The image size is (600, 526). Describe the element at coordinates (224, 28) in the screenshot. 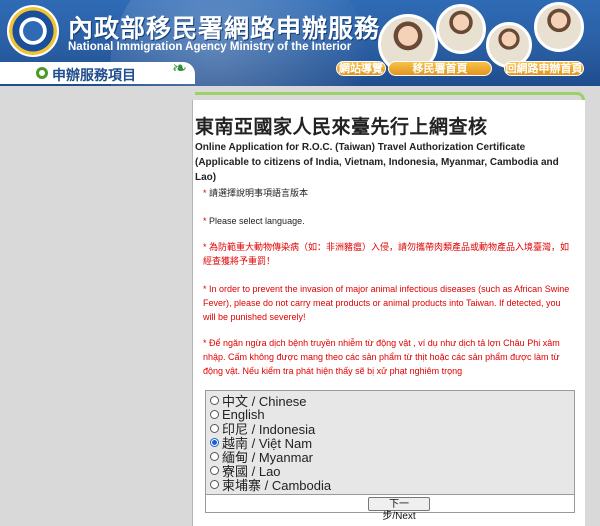

I see `site-title-zh: 內政部移民署網路申辦服務` at that location.